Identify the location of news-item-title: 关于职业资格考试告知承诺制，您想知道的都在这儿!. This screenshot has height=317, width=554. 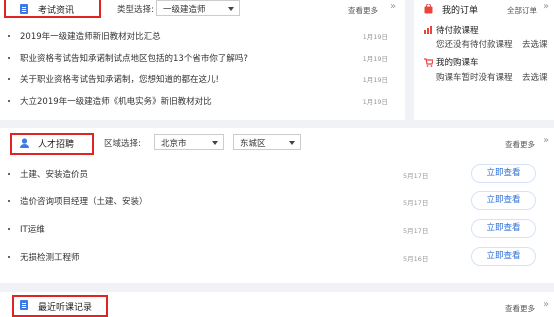
(119, 79).